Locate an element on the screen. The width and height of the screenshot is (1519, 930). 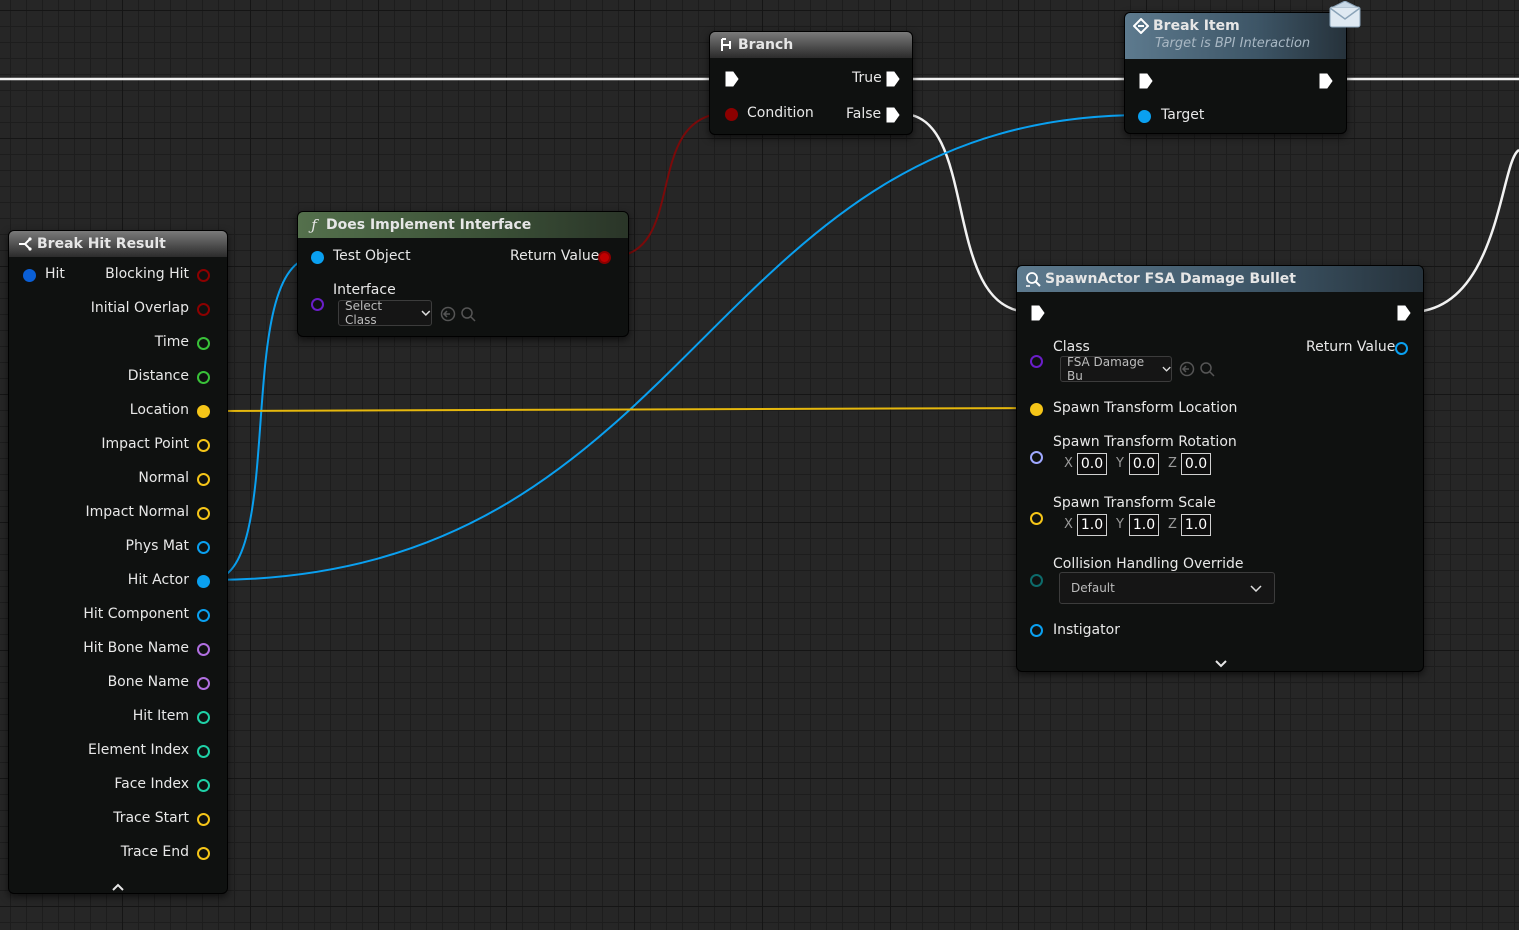
interface-message-icon is located at coordinates (1141, 26).